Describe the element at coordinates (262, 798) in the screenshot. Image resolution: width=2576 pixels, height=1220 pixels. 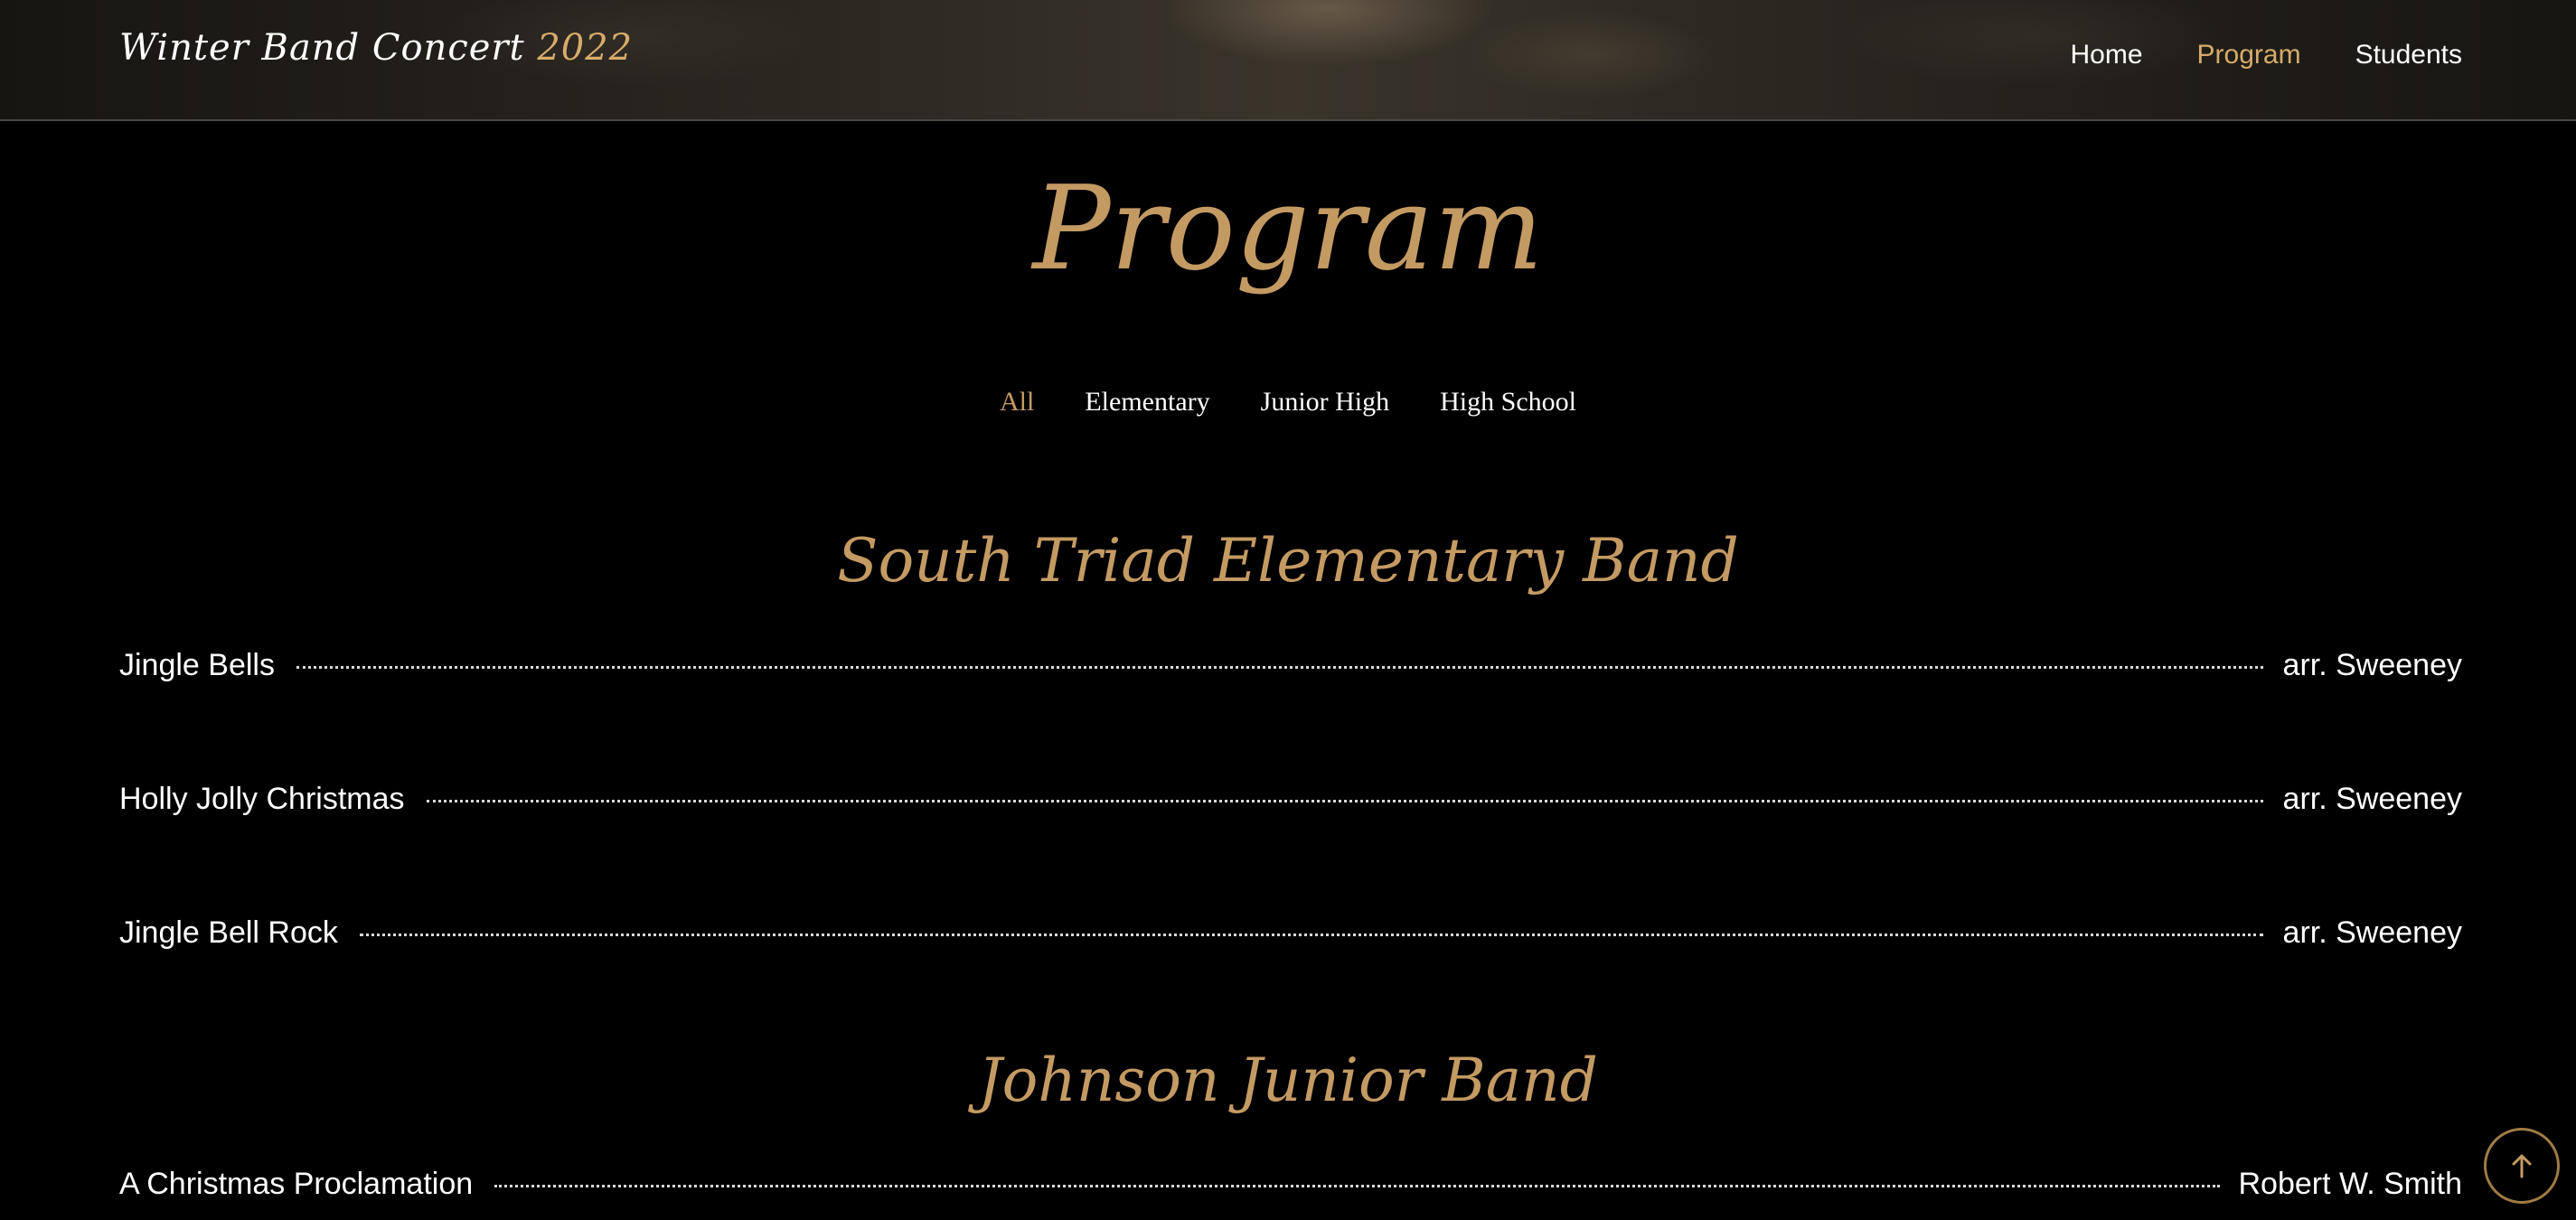
I see `piece-title: Holly Jolly Christmas` at that location.